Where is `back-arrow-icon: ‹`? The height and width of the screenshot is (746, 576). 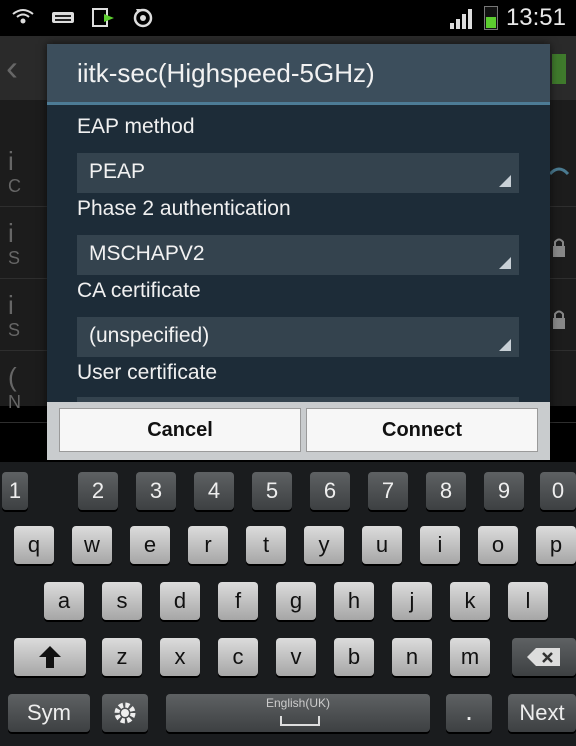
back-arrow-icon: ‹ is located at coordinates (12, 67).